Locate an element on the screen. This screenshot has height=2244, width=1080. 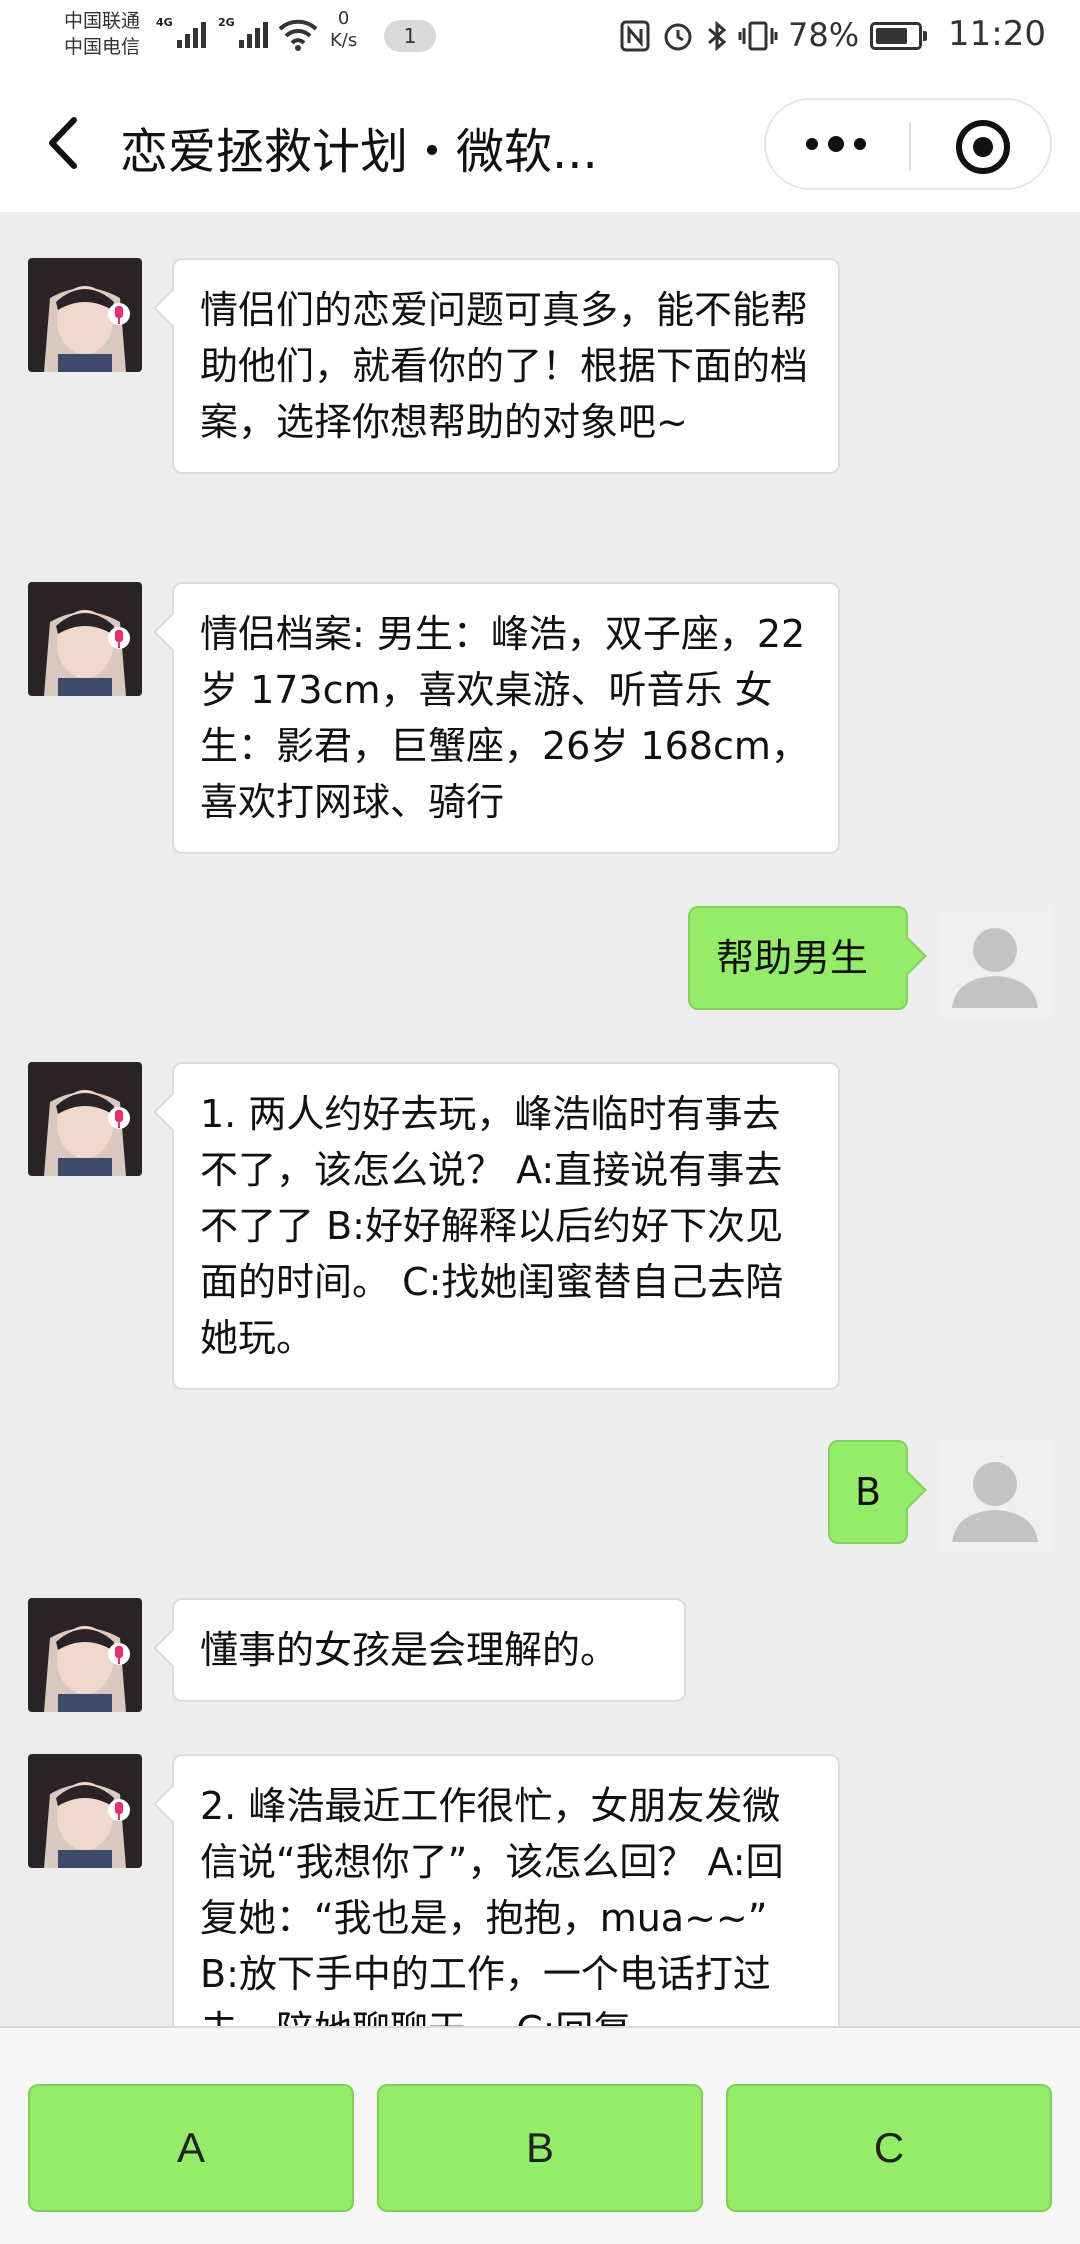
capsule-divider is located at coordinates (910, 146).